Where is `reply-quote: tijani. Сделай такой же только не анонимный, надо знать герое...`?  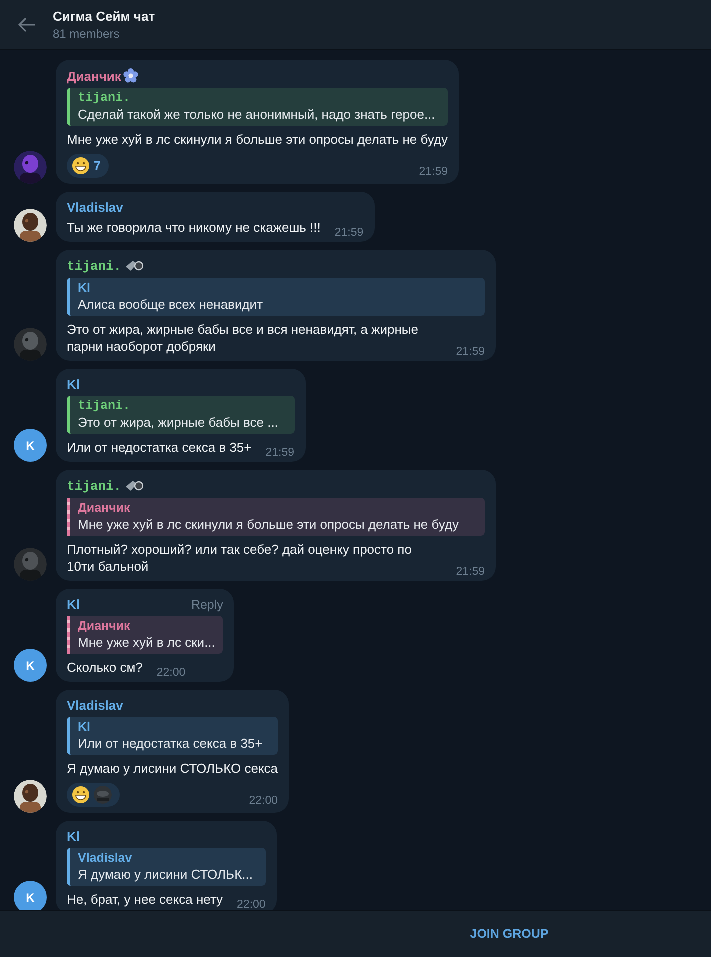
reply-quote: tijani. Сделай такой же только не анонимный, надо знать герое... is located at coordinates (257, 107).